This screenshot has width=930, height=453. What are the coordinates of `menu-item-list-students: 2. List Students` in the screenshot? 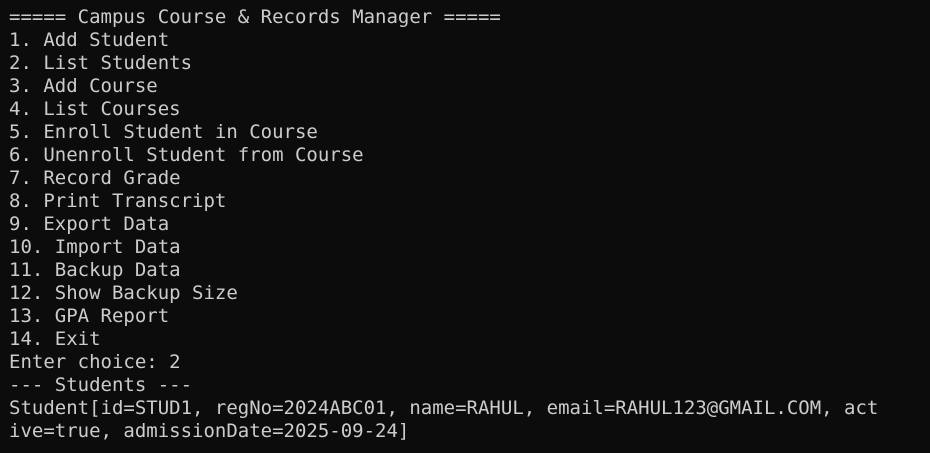 It's located at (101, 63).